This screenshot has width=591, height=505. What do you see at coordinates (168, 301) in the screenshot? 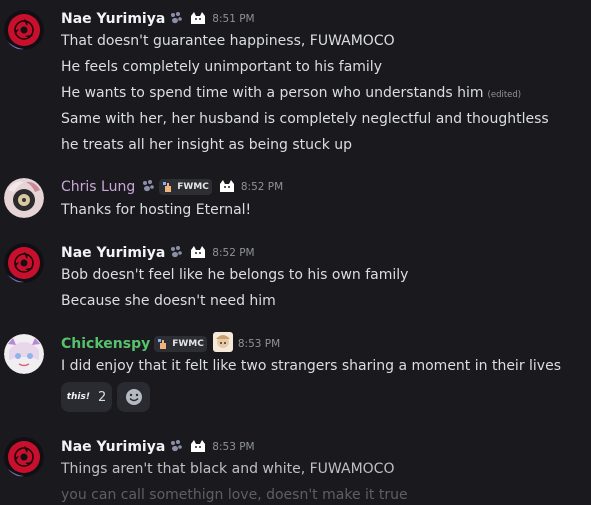
I see `message-text: Because she doesn't need him` at bounding box center [168, 301].